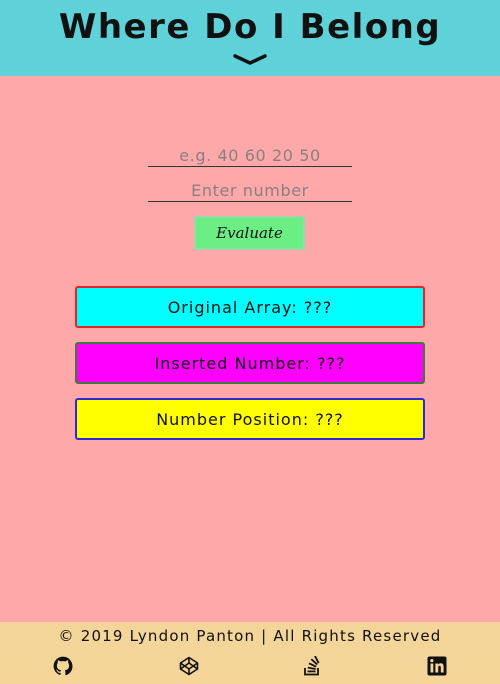  I want to click on stackoverflow-icon, so click(312, 666).